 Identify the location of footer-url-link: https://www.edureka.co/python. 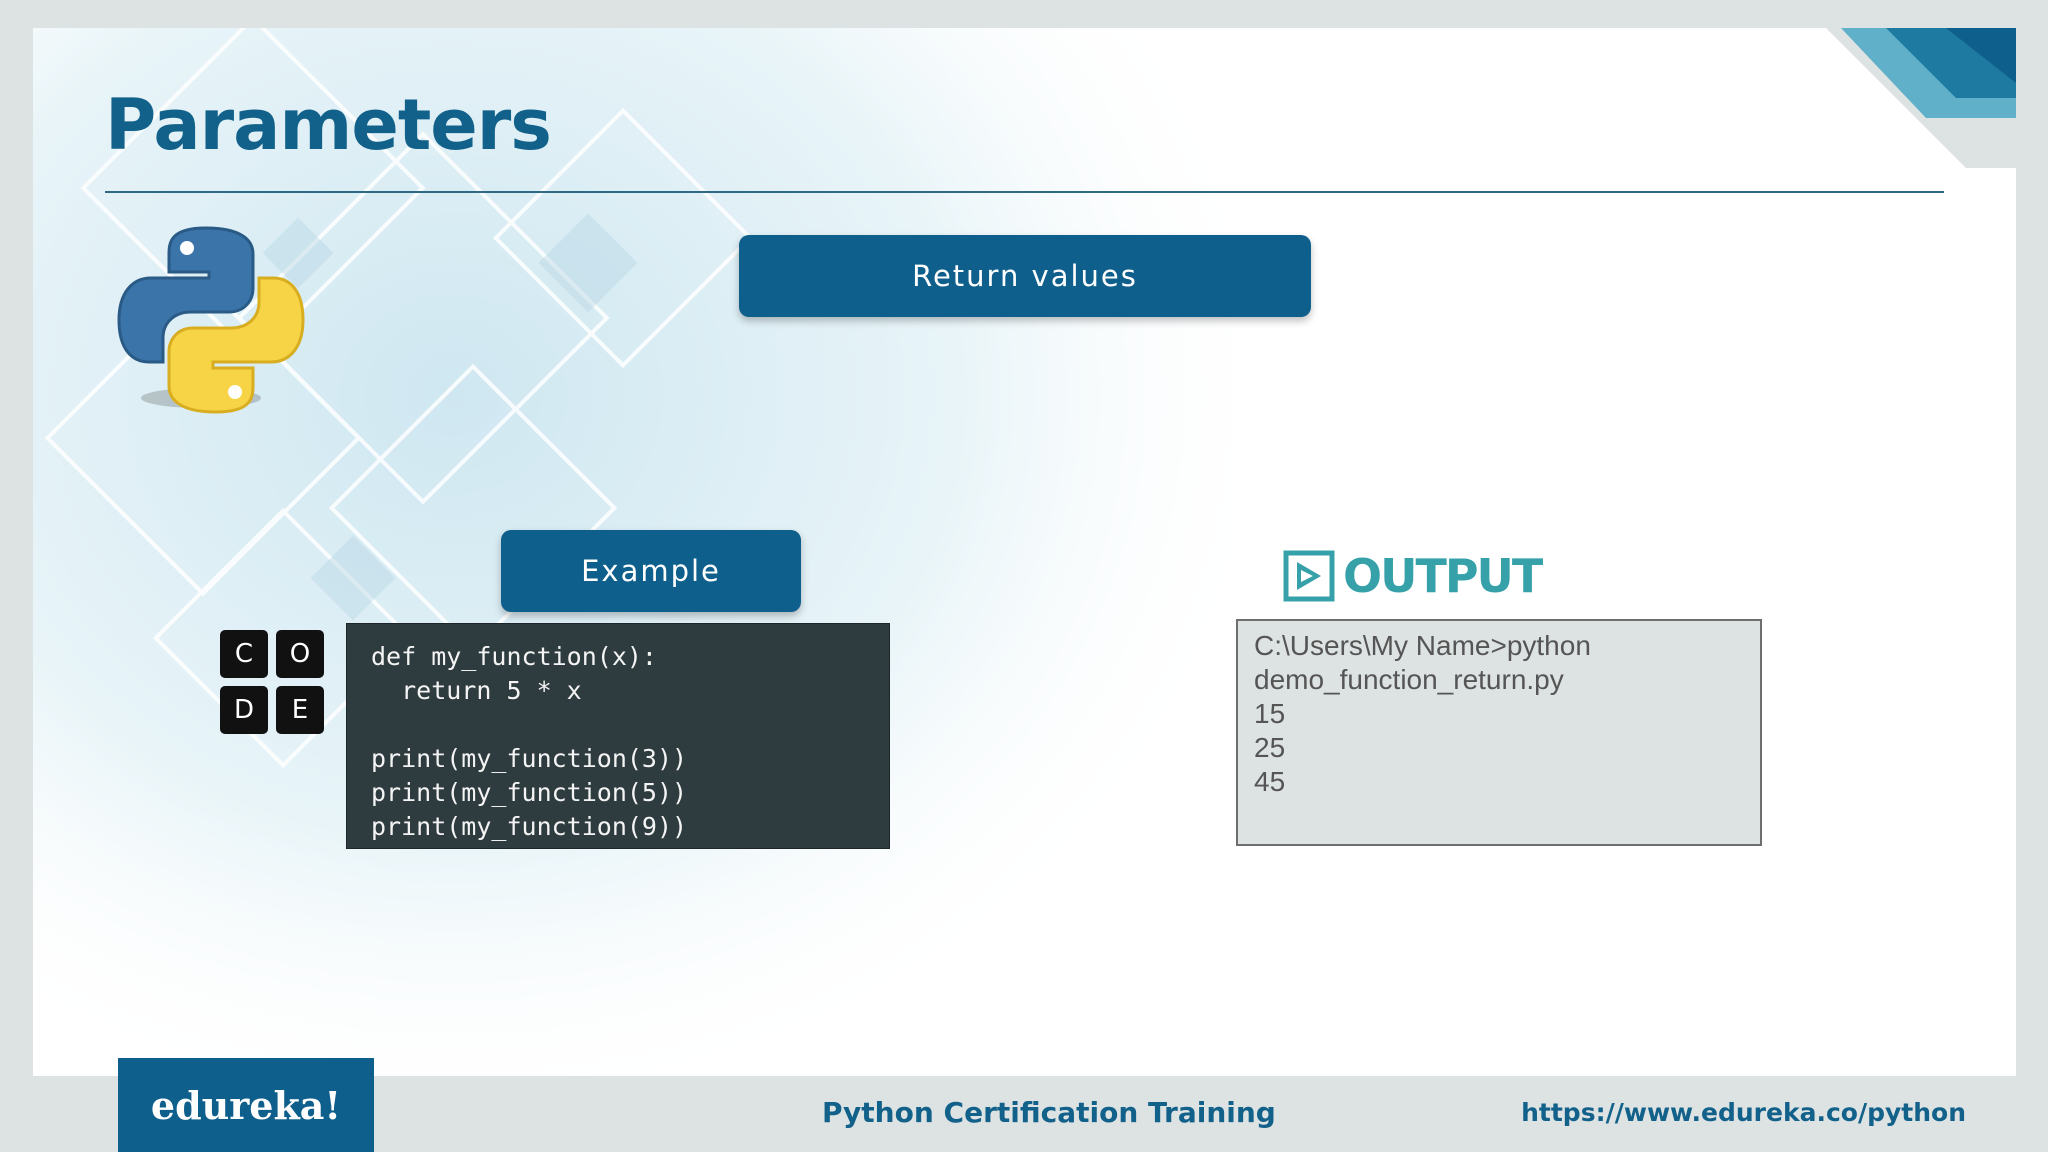
(1743, 1112).